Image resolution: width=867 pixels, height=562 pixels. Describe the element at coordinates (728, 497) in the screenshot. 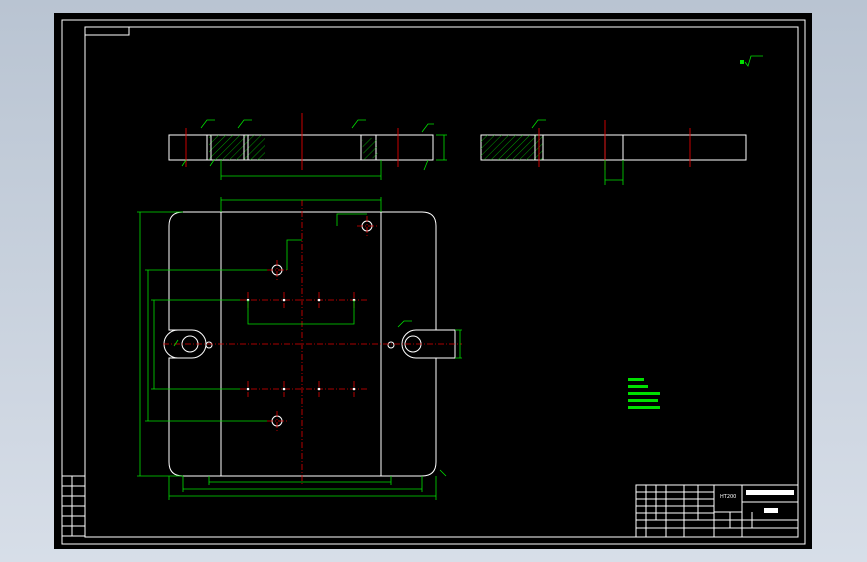

I see `drawing-code: HT200` at that location.